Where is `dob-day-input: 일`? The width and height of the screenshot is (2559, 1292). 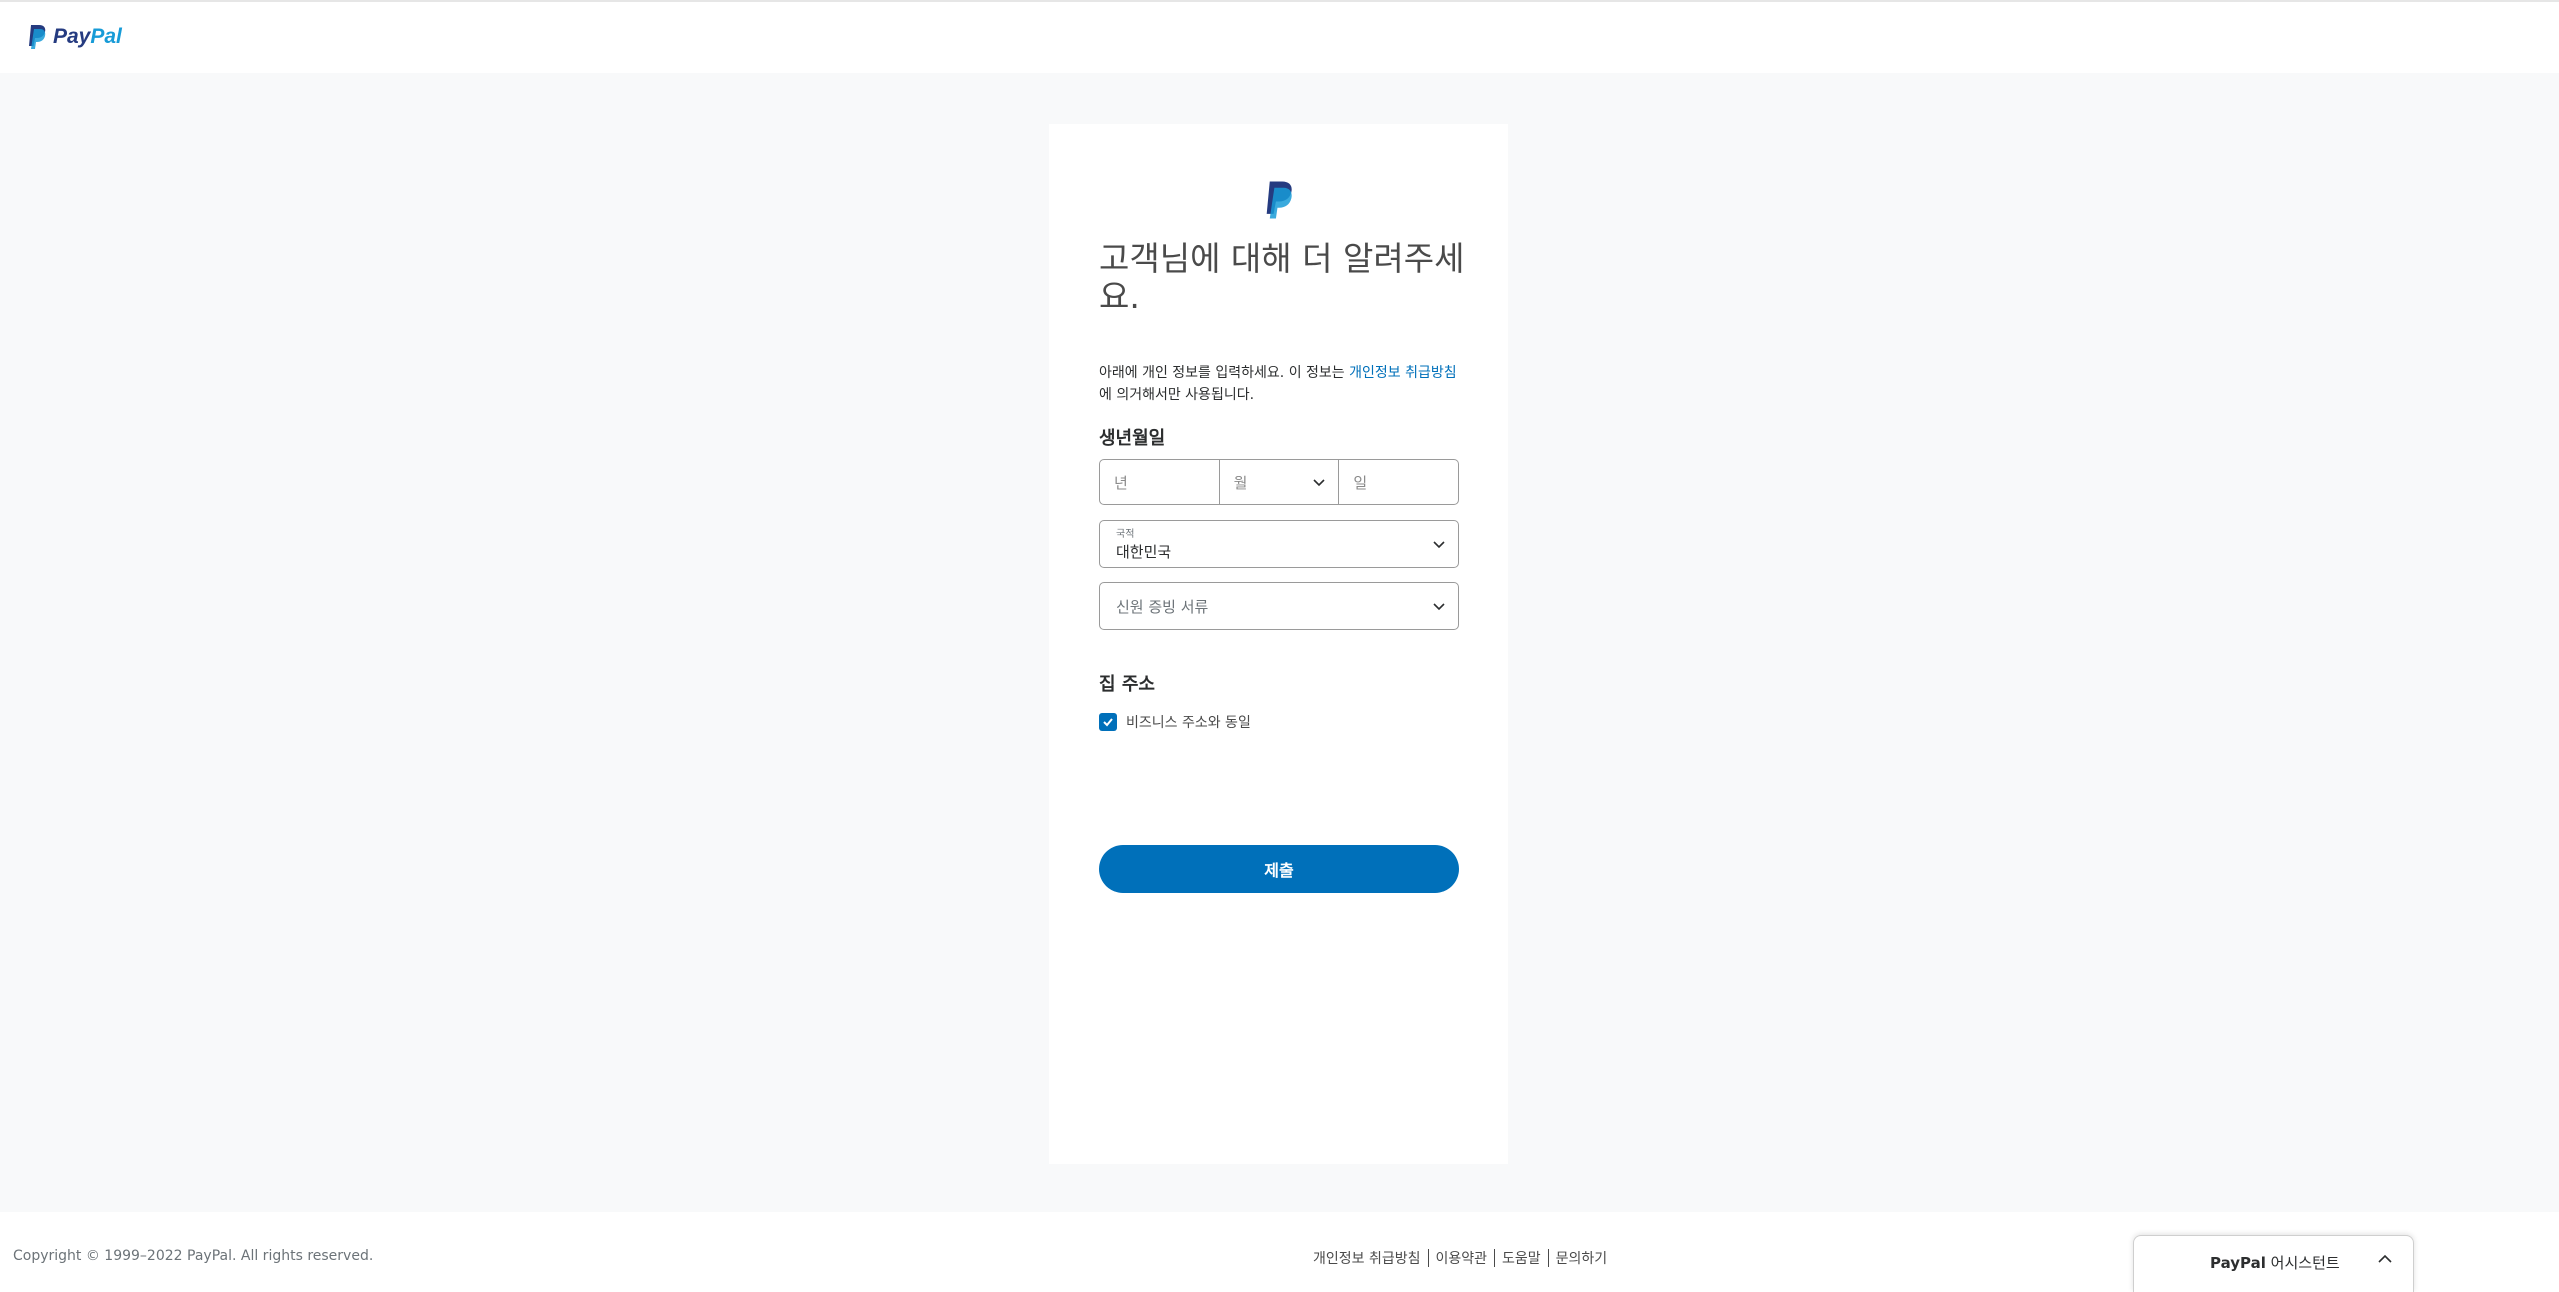
dob-day-input: 일 is located at coordinates (1399, 482).